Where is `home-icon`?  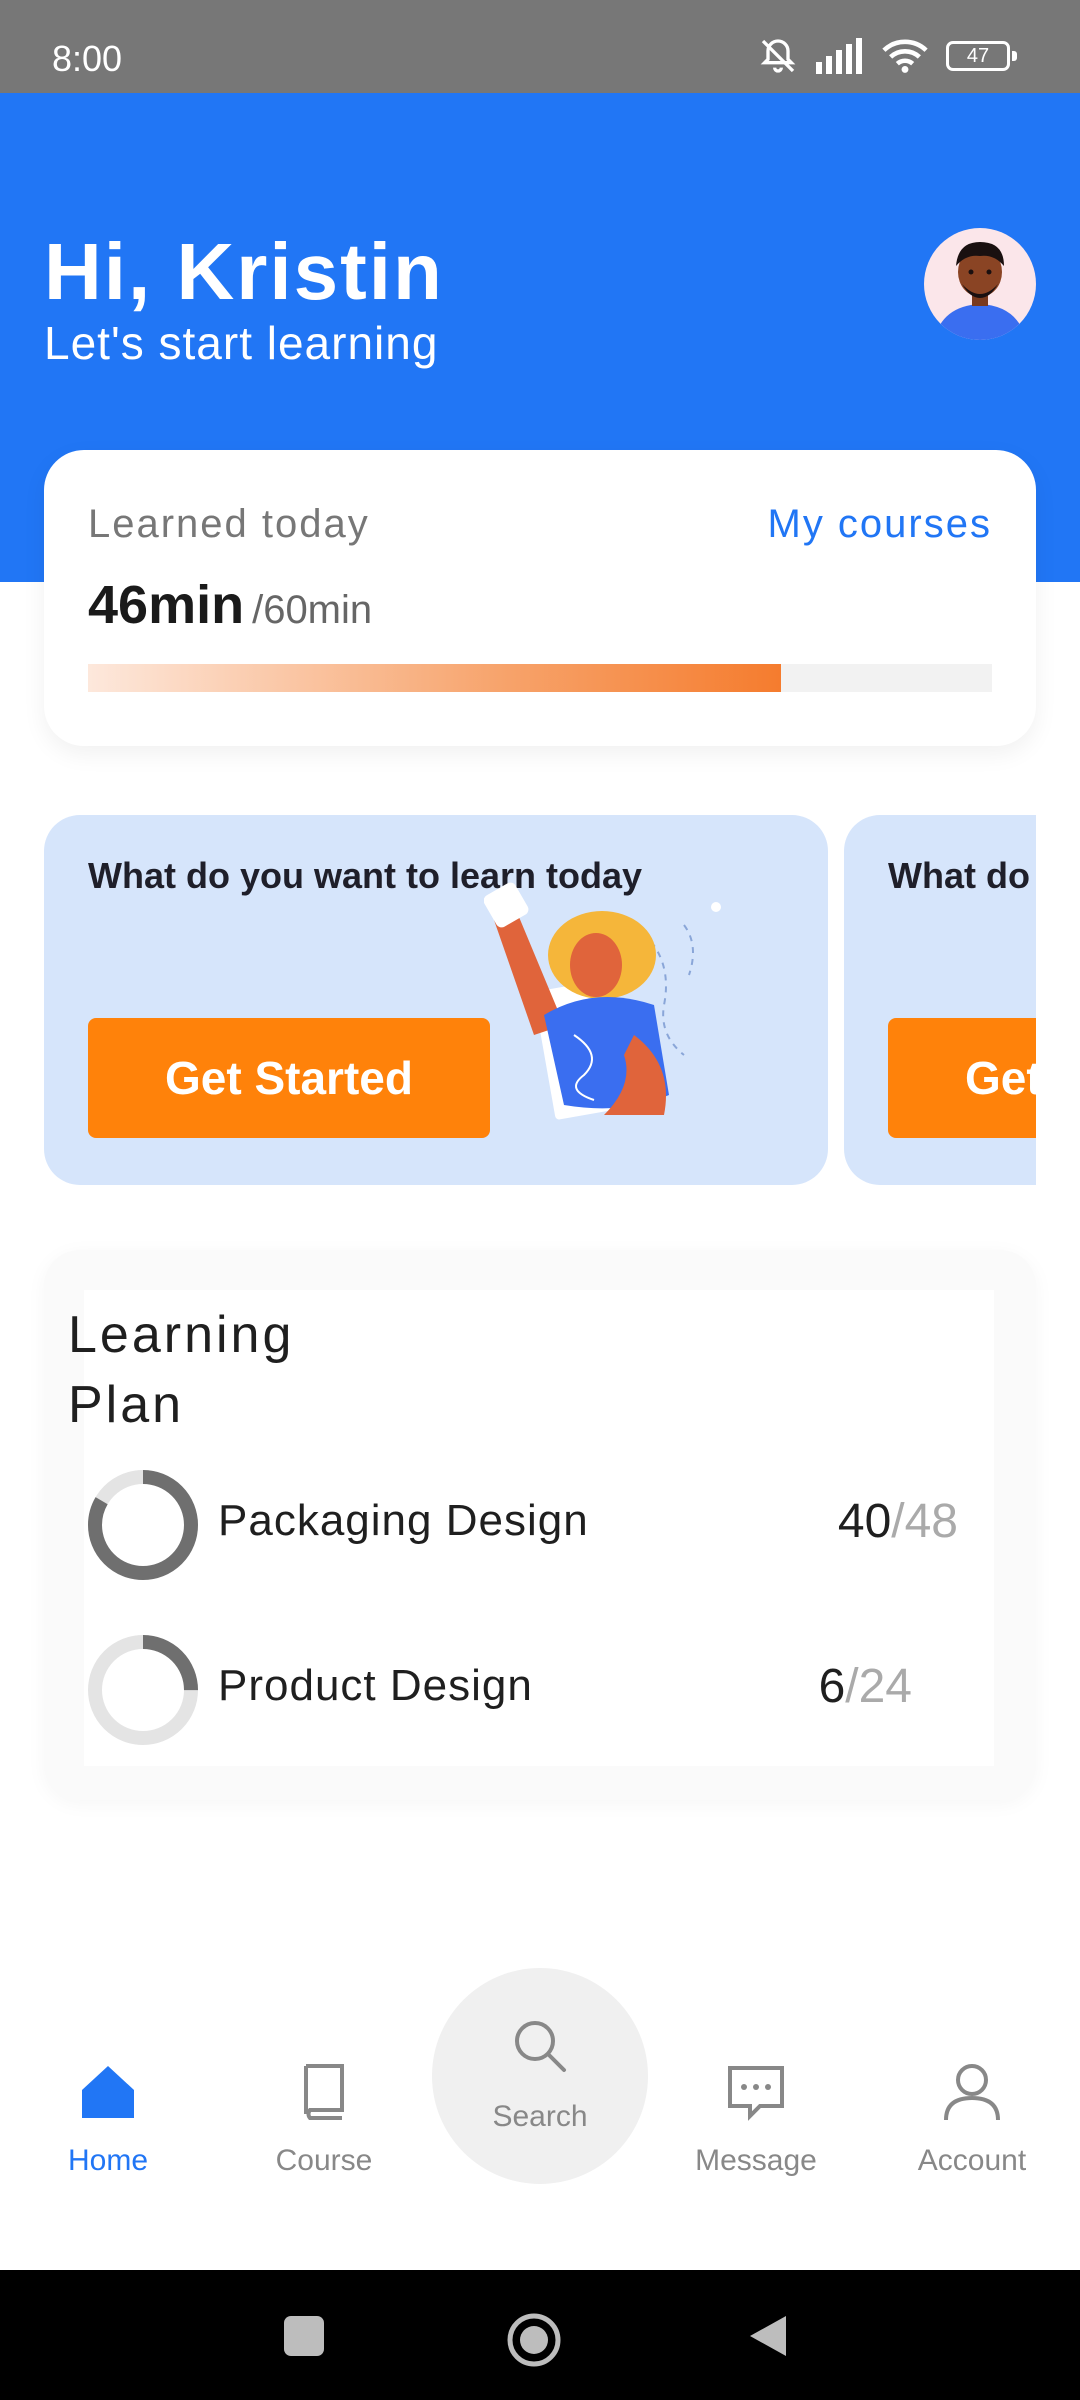 home-icon is located at coordinates (108, 2092).